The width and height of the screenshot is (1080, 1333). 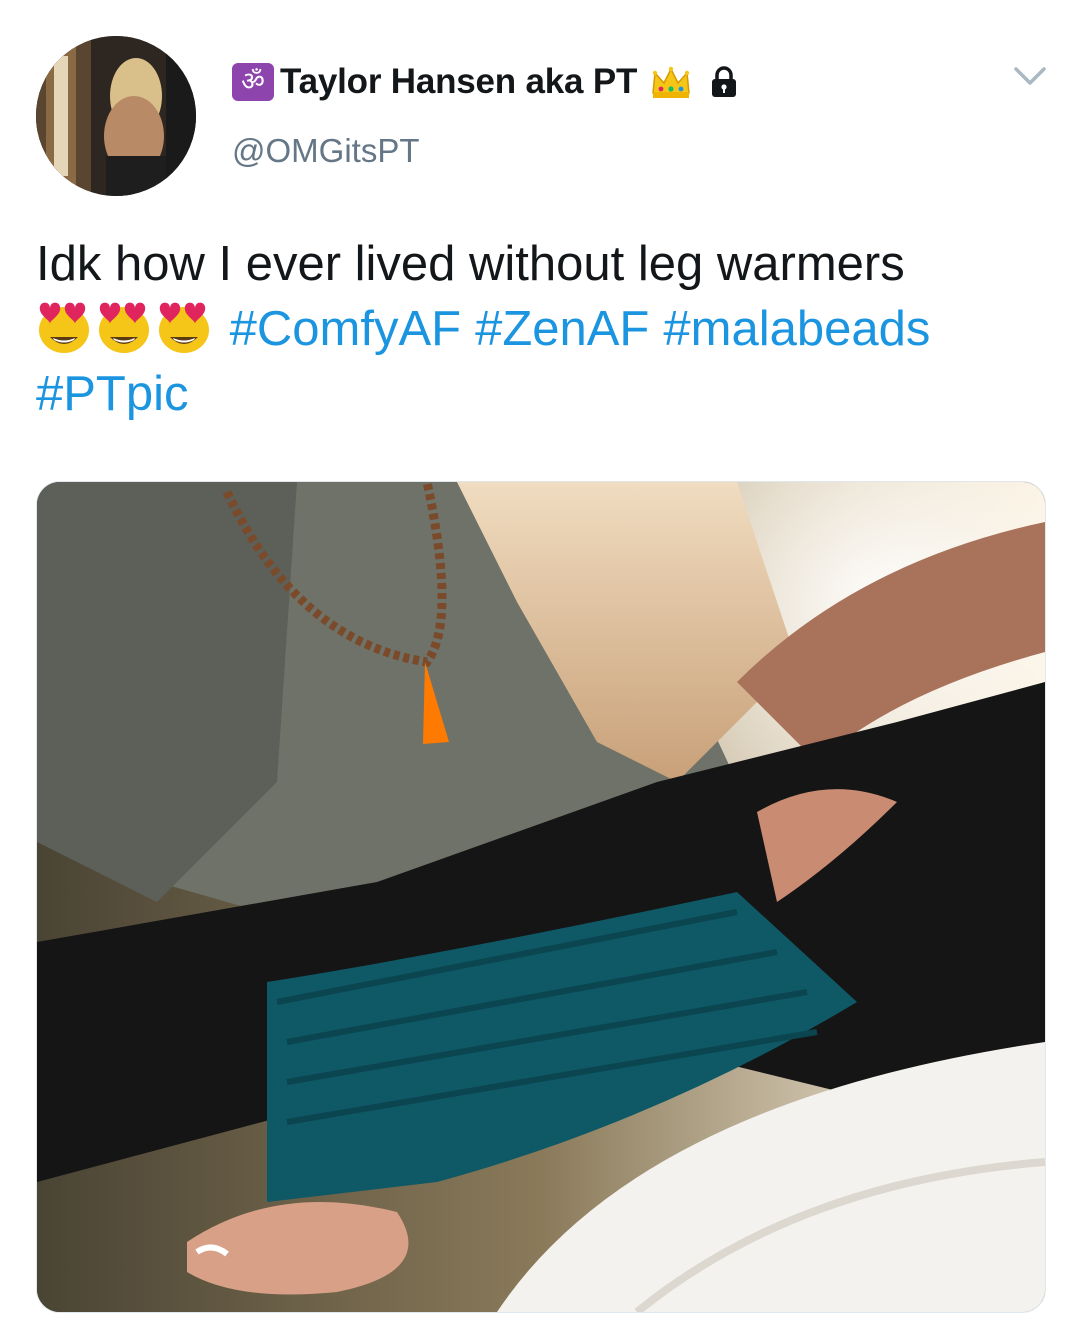 What do you see at coordinates (470, 264) in the screenshot?
I see `tweet-text-line: Idk how I ever lived without leg warmers` at bounding box center [470, 264].